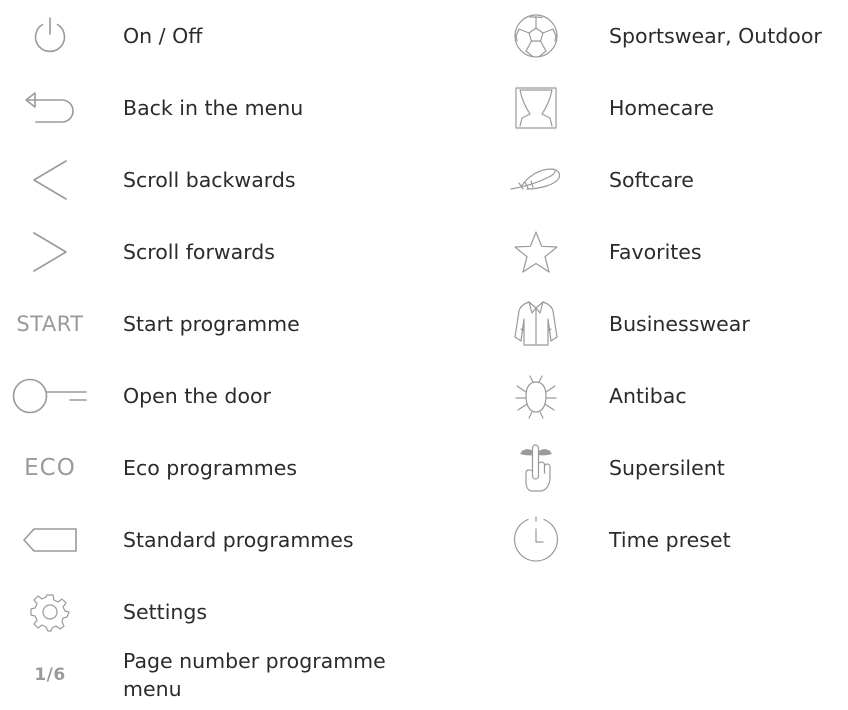  What do you see at coordinates (661, 108) in the screenshot?
I see `legend-label: Homecare` at bounding box center [661, 108].